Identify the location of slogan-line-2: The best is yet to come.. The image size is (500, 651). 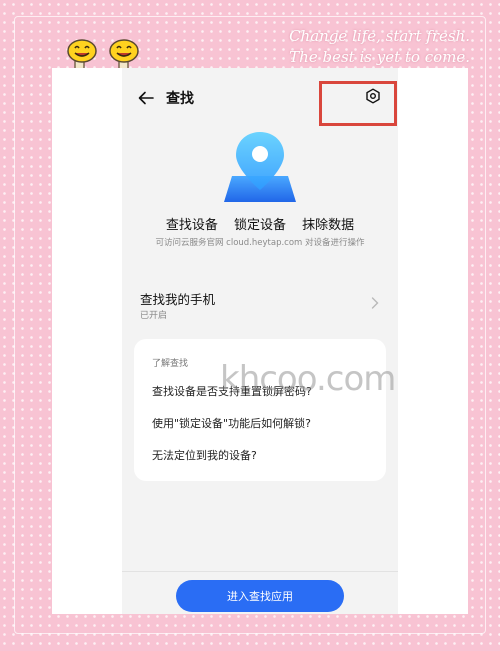
(379, 57).